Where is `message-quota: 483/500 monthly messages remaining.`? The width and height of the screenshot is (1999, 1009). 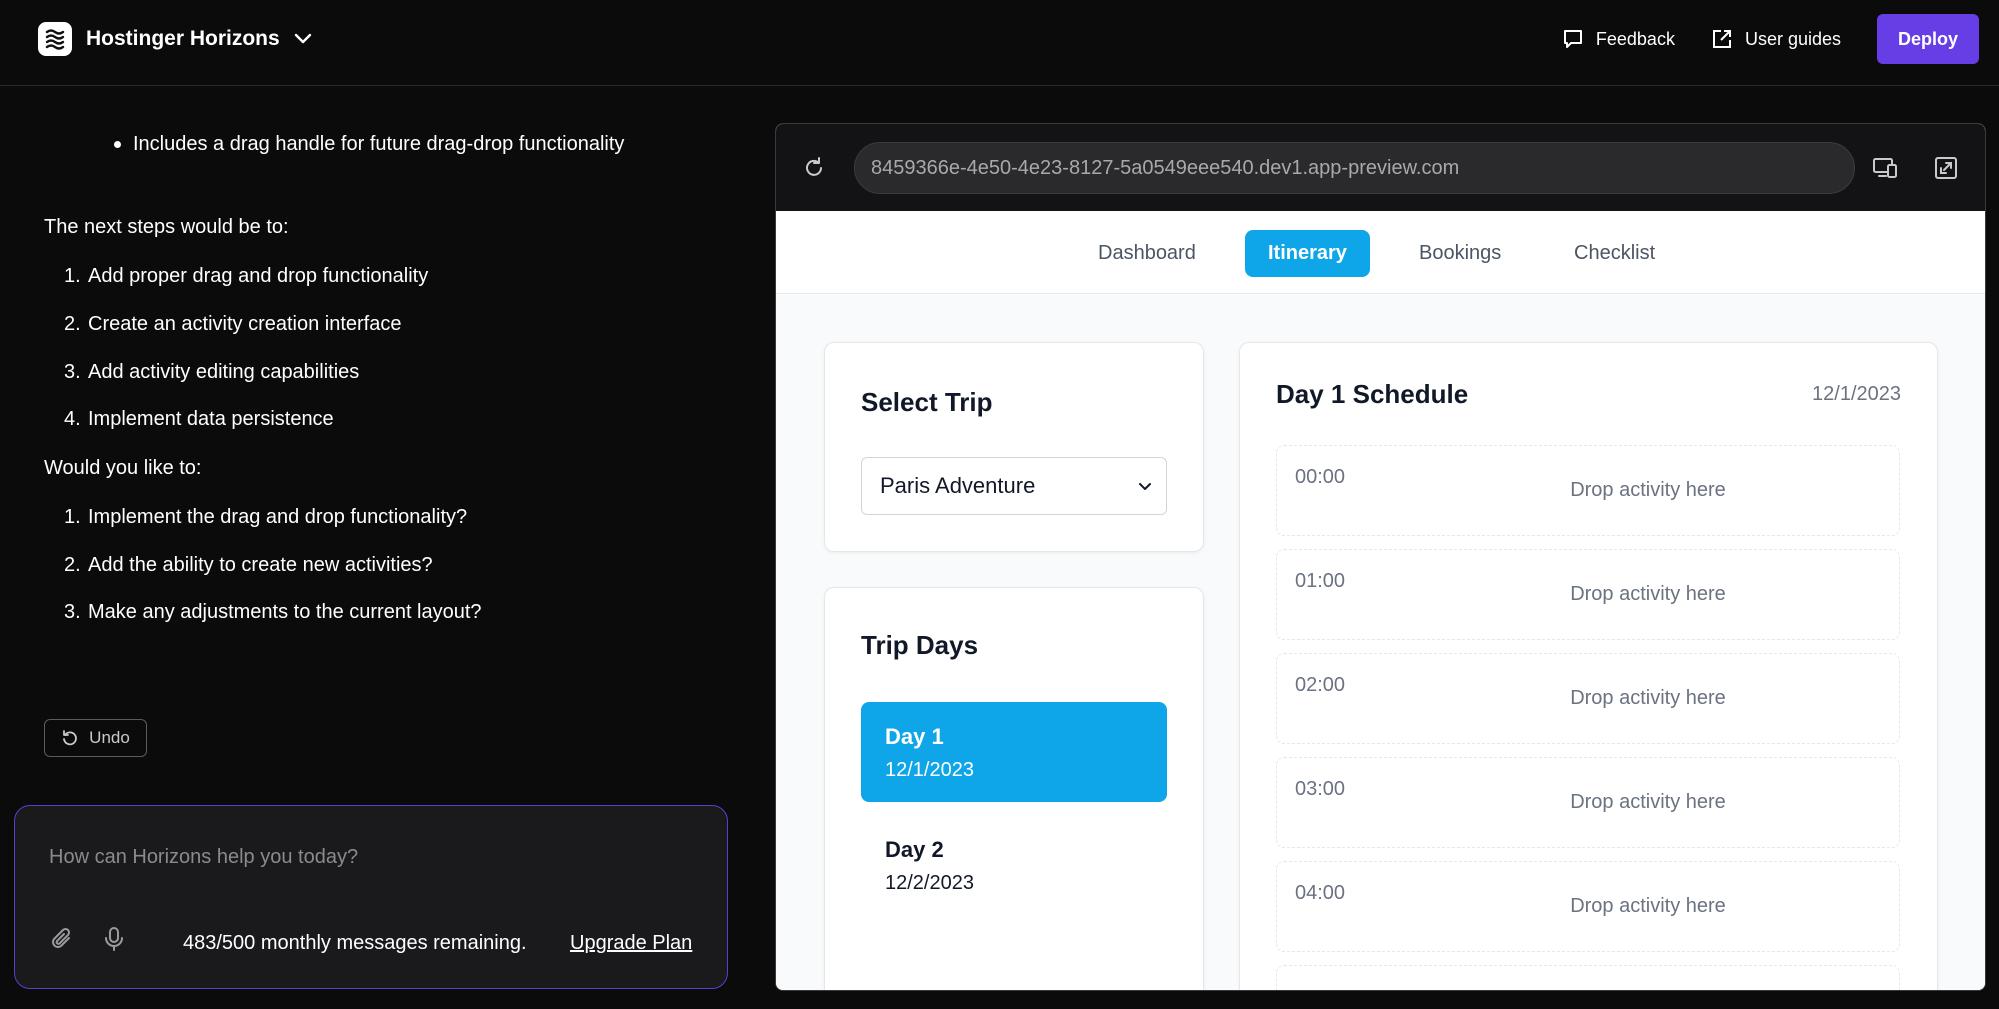
message-quota: 483/500 monthly messages remaining. is located at coordinates (355, 943).